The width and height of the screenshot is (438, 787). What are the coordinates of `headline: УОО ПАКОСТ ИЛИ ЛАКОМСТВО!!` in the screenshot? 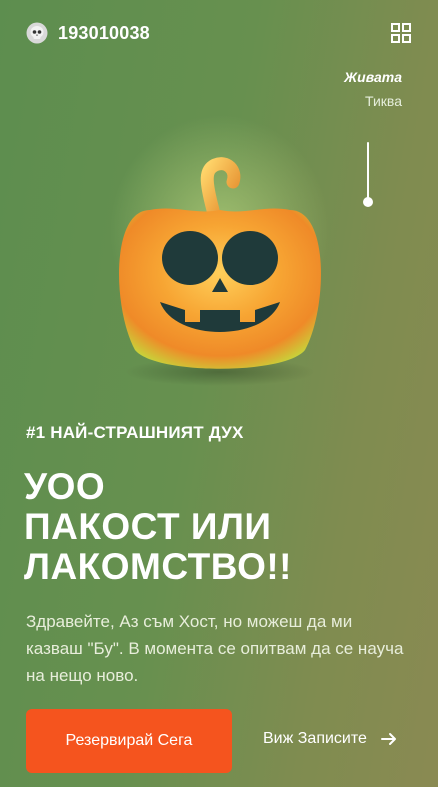 It's located at (219, 527).